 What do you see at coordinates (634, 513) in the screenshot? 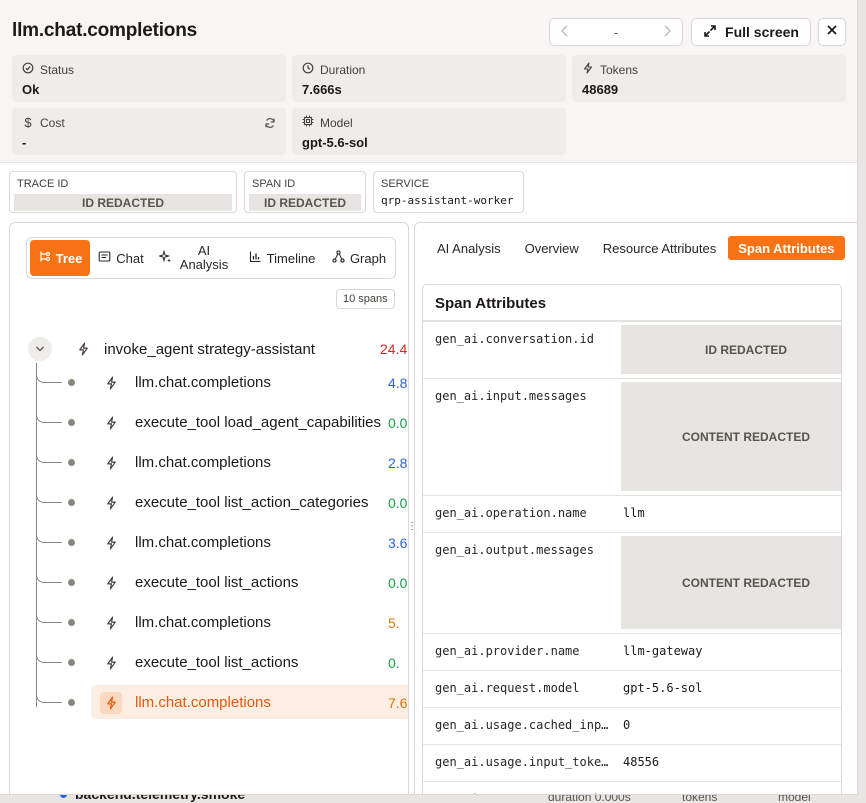
I see `attribute-value: llm` at bounding box center [634, 513].